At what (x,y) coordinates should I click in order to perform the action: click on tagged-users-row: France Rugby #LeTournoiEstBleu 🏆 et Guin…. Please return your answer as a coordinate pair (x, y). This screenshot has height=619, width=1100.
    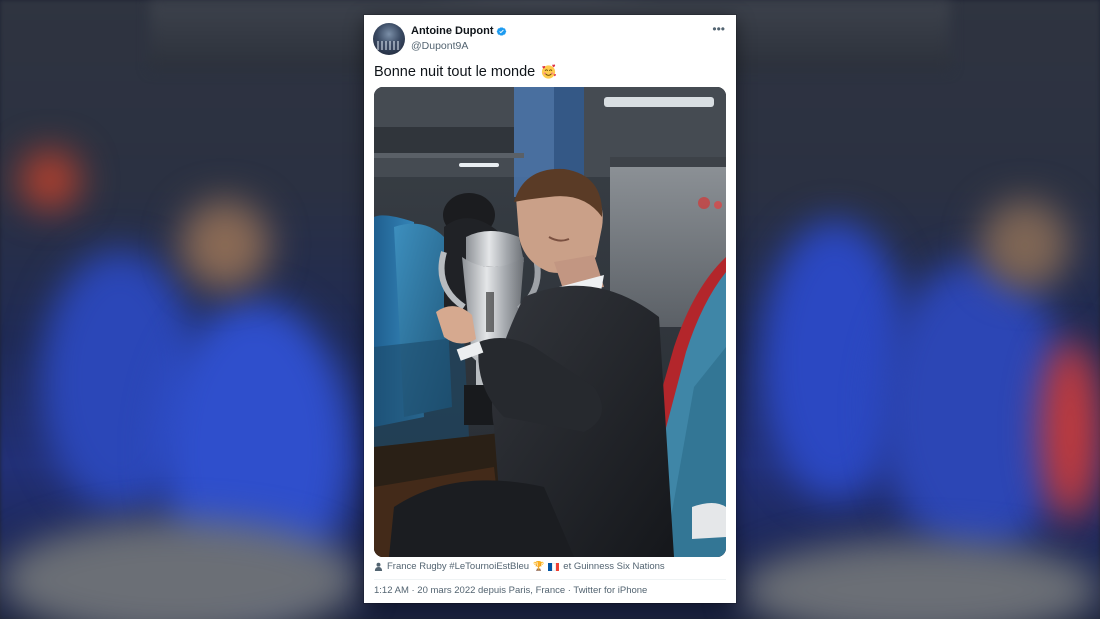
    Looking at the image, I should click on (519, 566).